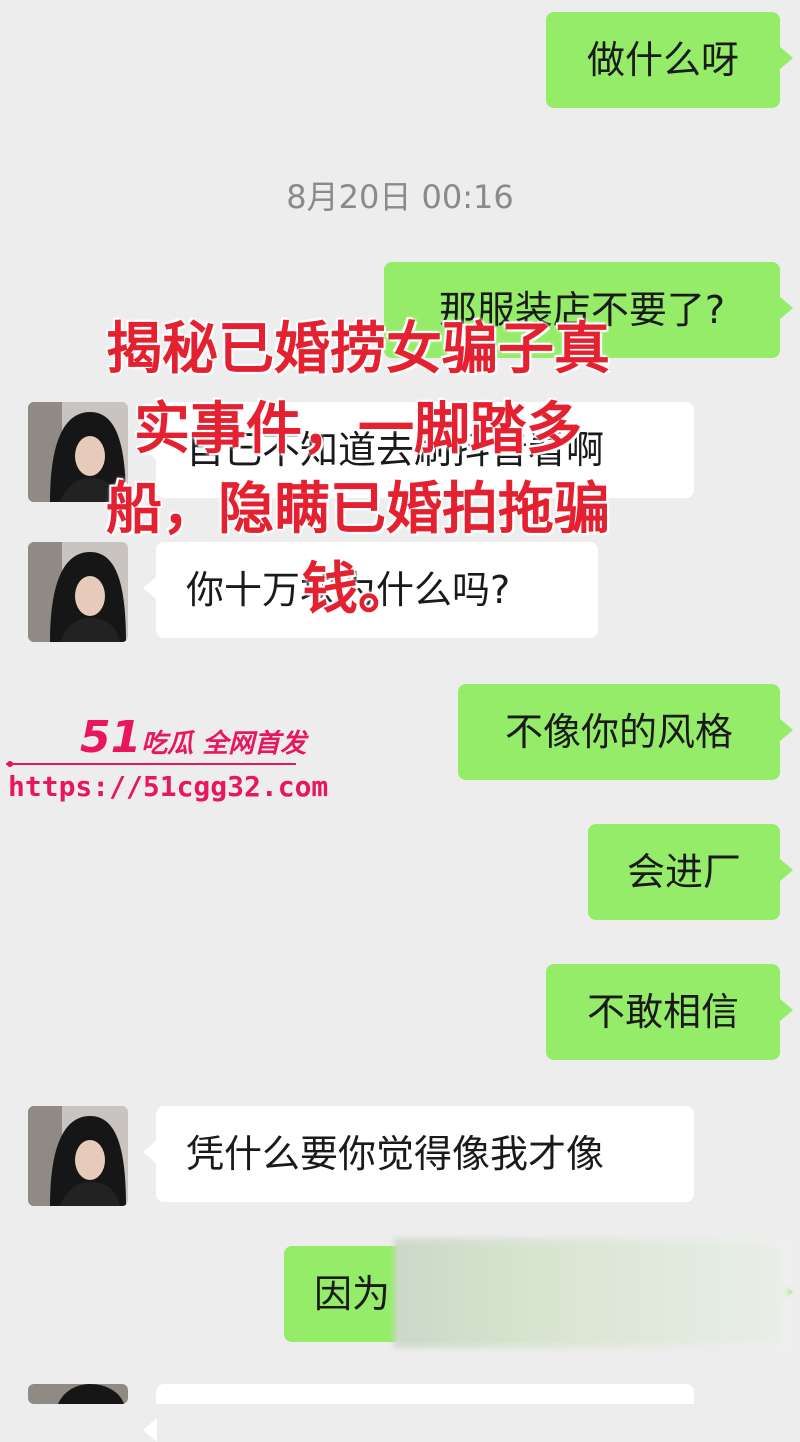  I want to click on watermark-brand-number: 51, so click(111, 737).